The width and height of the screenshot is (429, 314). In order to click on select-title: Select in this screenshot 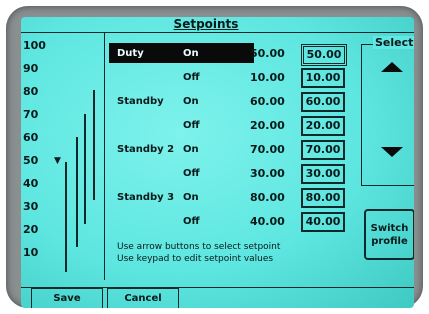, I will do `click(393, 42)`.